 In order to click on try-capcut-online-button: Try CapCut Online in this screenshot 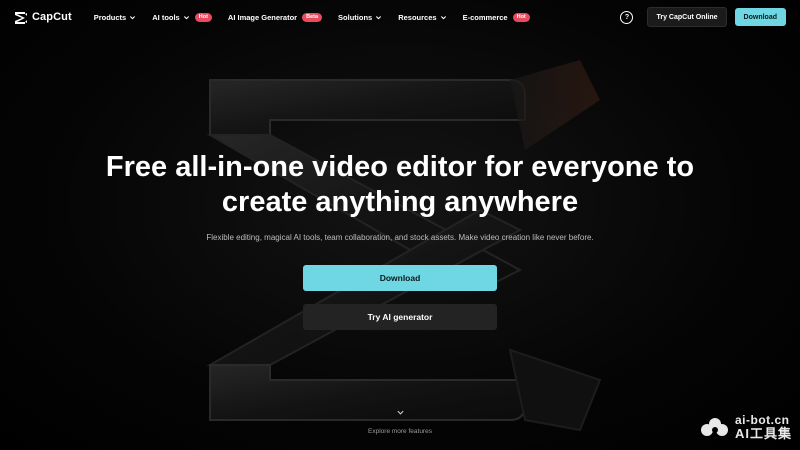, I will do `click(687, 17)`.